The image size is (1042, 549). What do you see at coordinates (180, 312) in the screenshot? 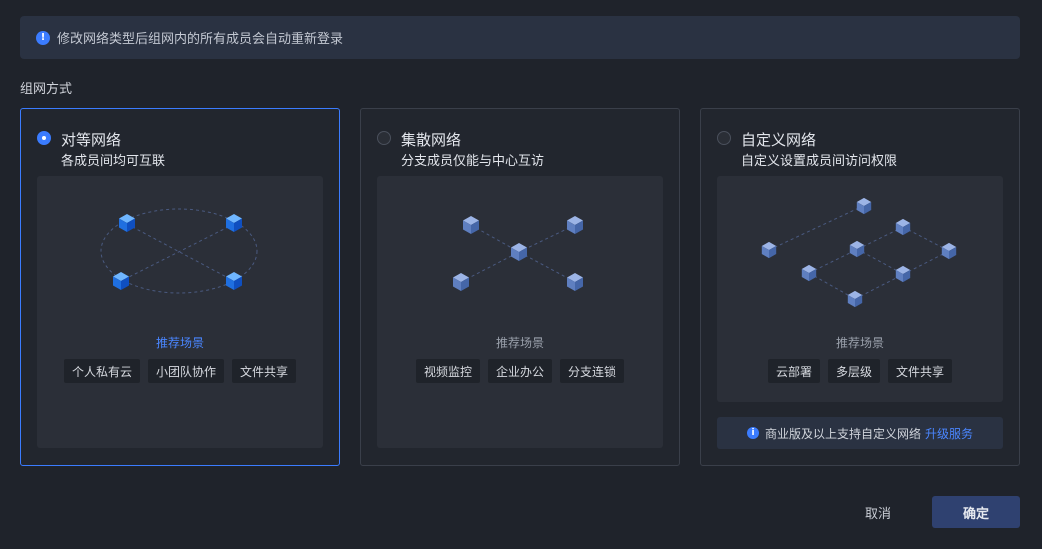
I see `topology-panel: 推荐场景 个人私有云 小团队协作 文件共享` at bounding box center [180, 312].